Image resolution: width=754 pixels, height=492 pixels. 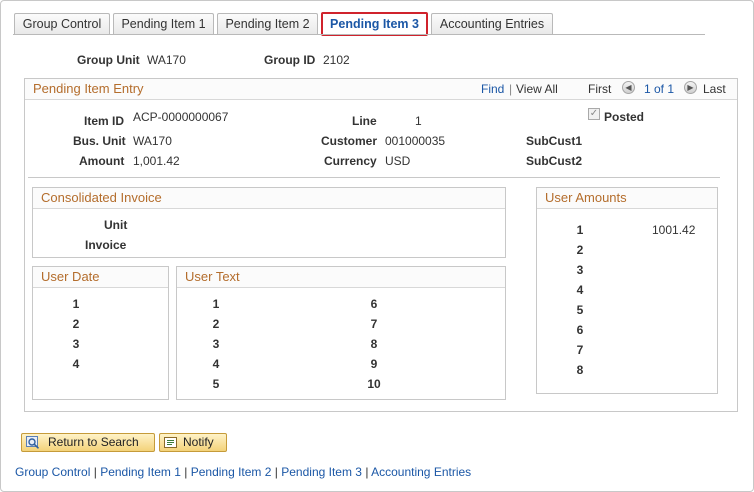 I want to click on line-value: 1, so click(x=418, y=121).